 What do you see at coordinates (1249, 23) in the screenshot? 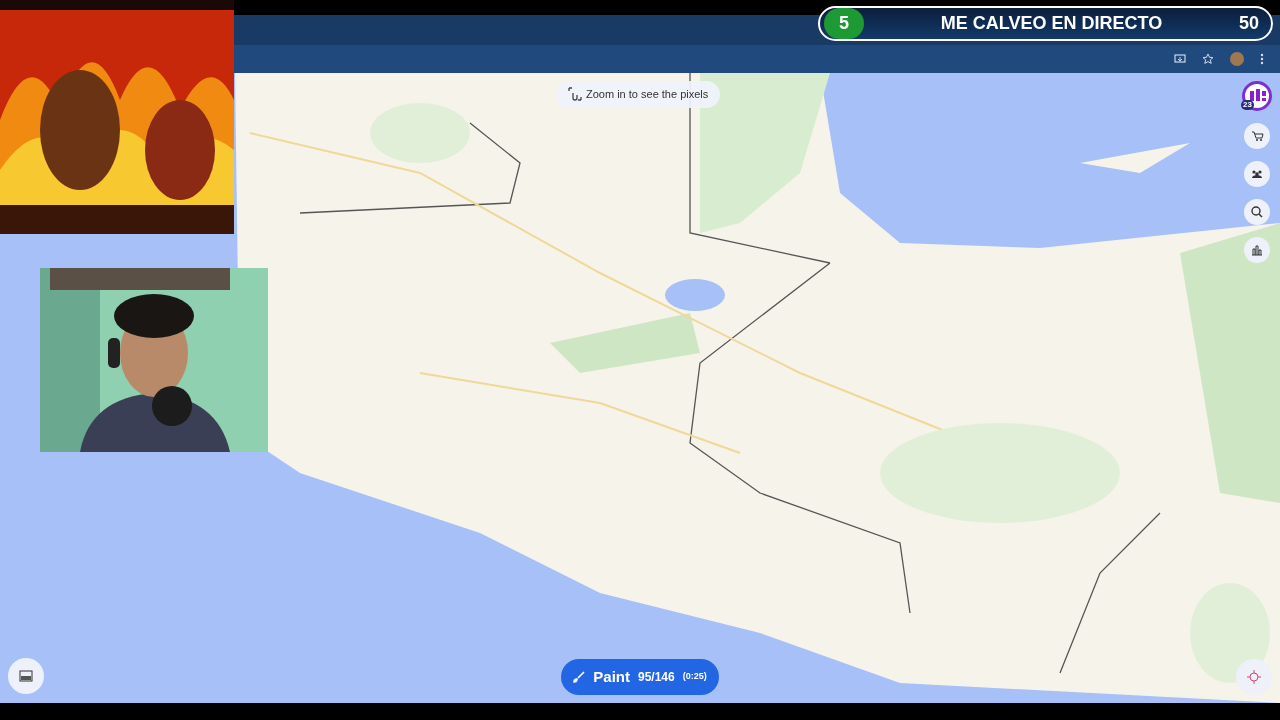
I see `score-text: 50` at bounding box center [1249, 23].